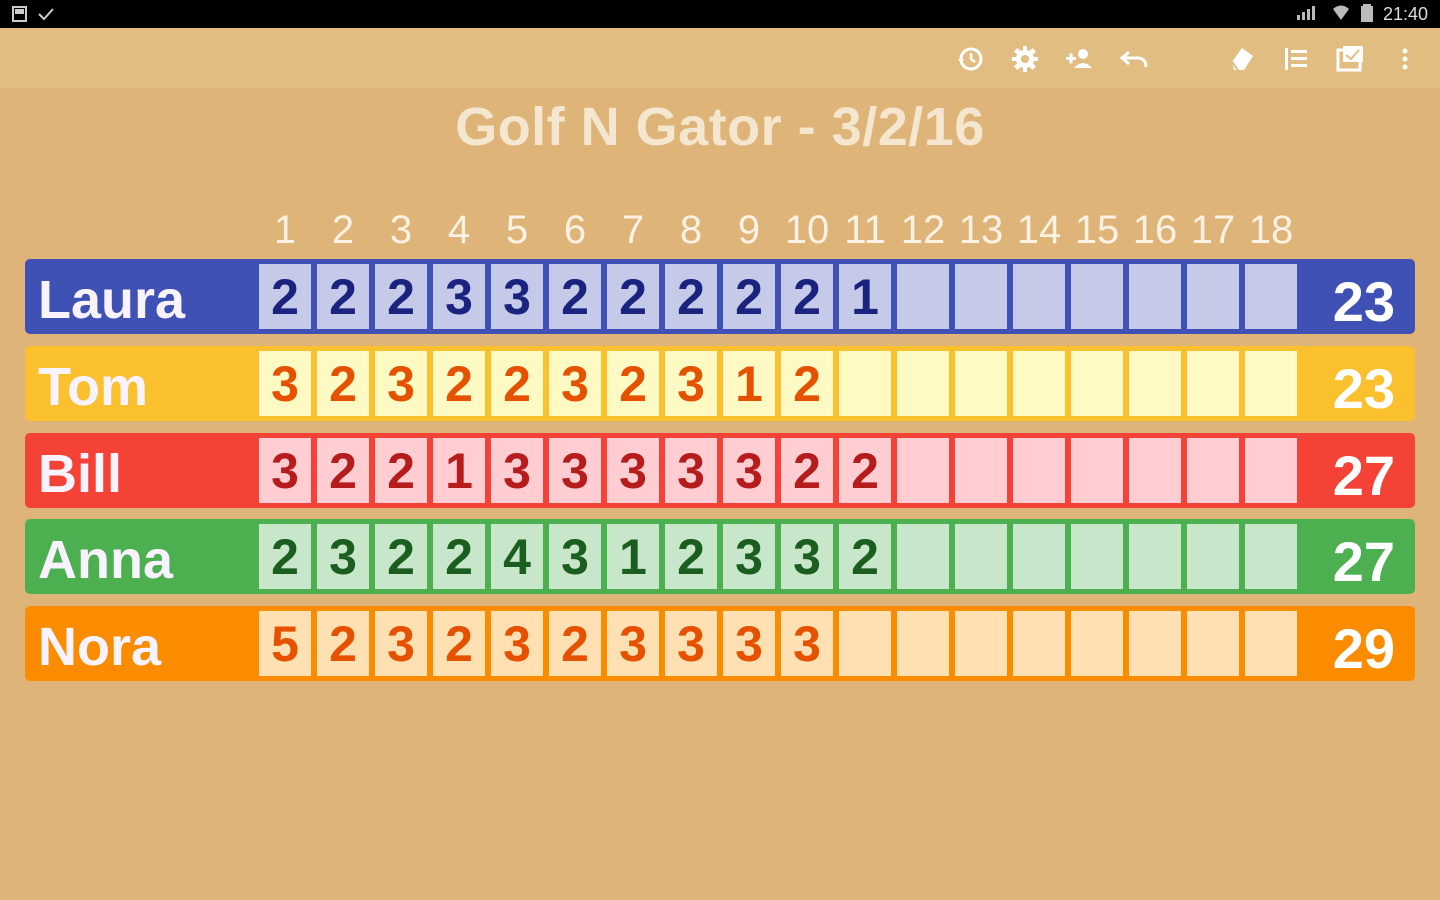 The image size is (1440, 900). I want to click on undo-icon, so click(1134, 59).